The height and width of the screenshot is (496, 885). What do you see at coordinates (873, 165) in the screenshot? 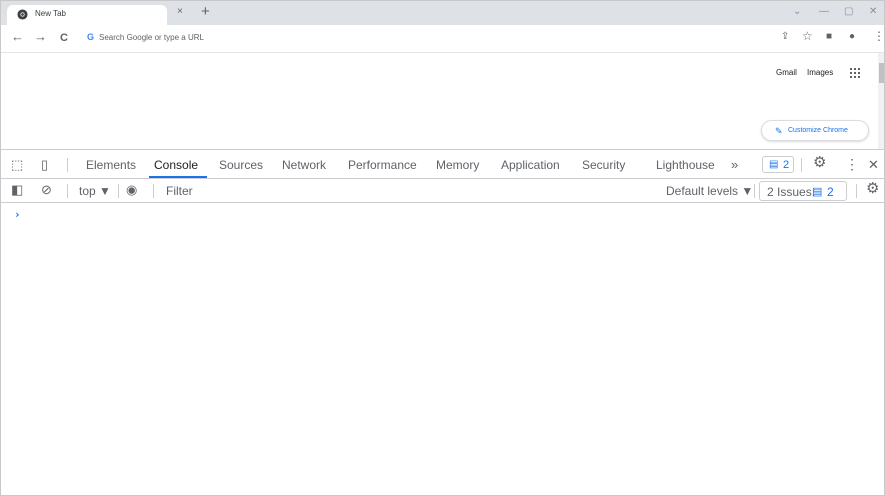
I see `close-devtools-icon: ✕` at bounding box center [873, 165].